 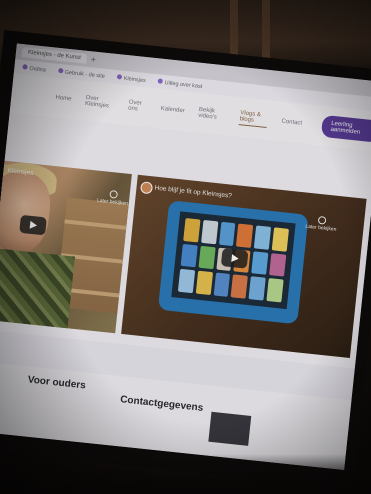 What do you see at coordinates (345, 128) in the screenshot?
I see `enroll-student-button: Leerling aanmelden` at bounding box center [345, 128].